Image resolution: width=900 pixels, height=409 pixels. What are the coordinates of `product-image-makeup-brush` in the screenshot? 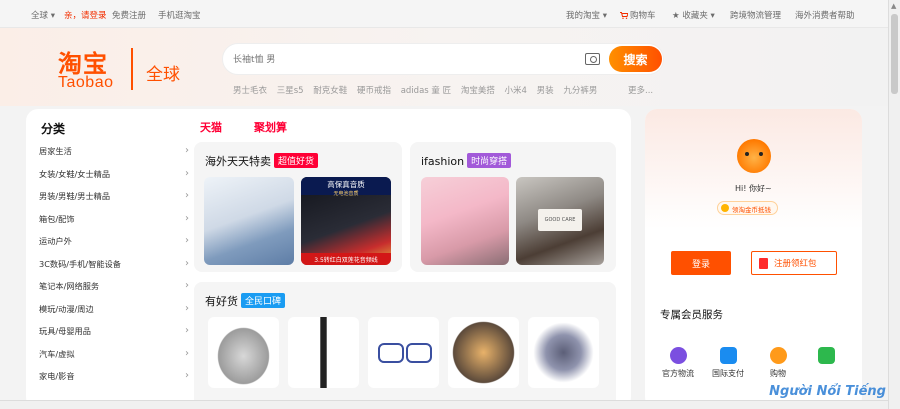 It's located at (323, 352).